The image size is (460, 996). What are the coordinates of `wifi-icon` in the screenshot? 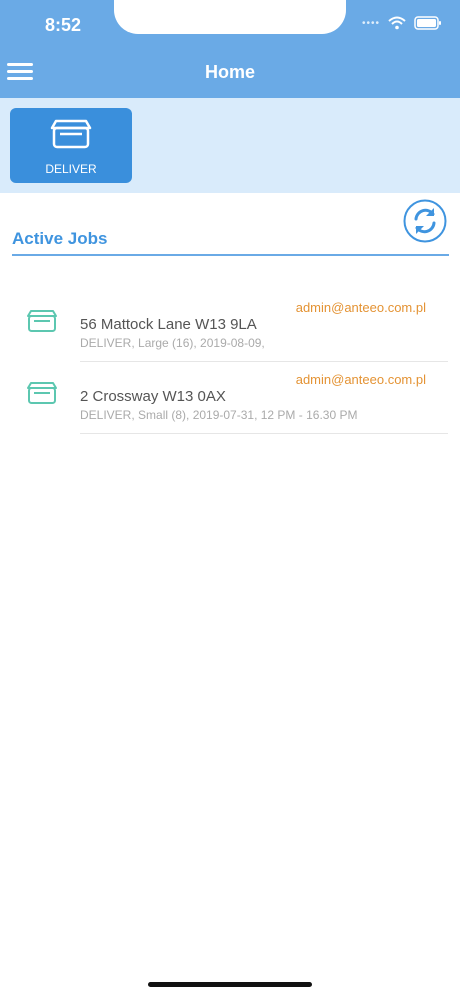 It's located at (397, 23).